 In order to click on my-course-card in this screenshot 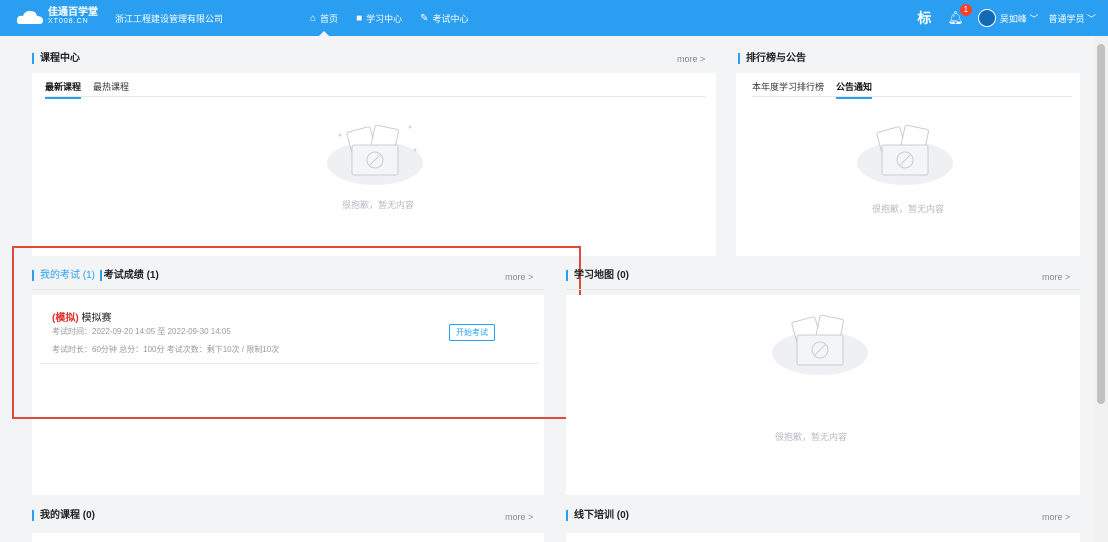, I will do `click(288, 537)`.